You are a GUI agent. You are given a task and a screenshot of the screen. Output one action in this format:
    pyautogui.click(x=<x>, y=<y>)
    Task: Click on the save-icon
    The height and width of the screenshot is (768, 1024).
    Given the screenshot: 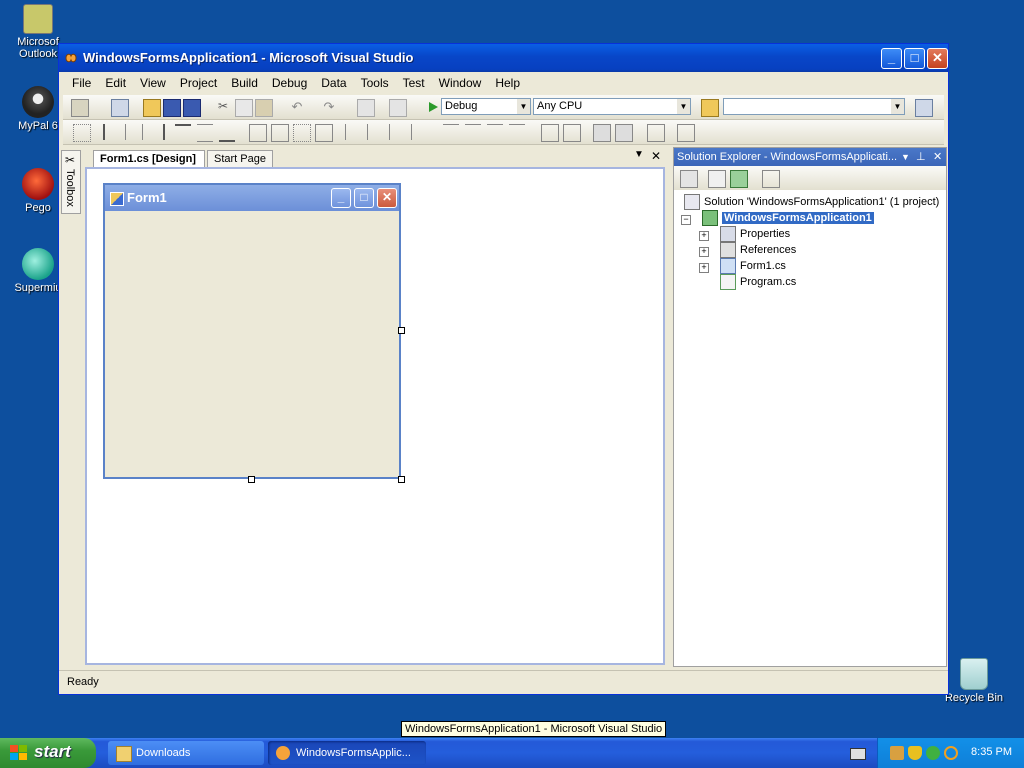 What is the action you would take?
    pyautogui.click(x=172, y=108)
    